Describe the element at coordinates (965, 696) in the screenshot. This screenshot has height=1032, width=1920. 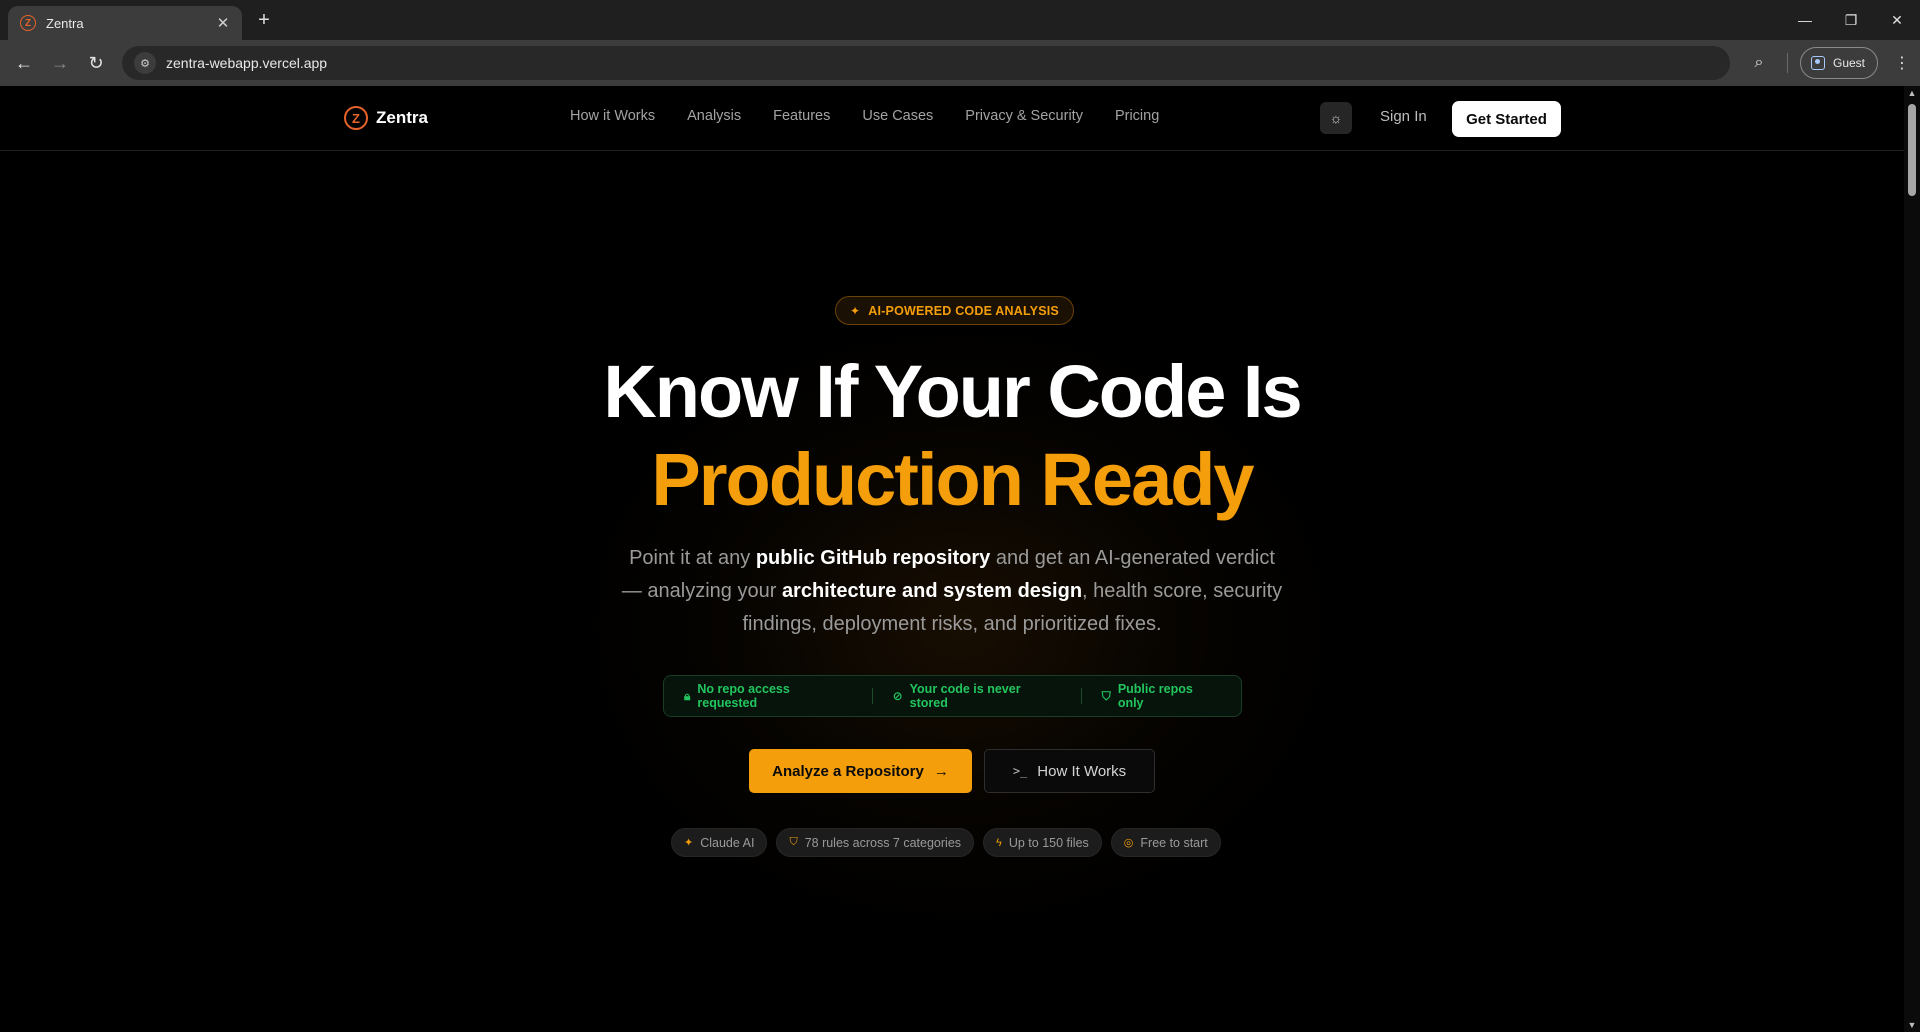
I see `trust-label: Your code is never stored` at that location.